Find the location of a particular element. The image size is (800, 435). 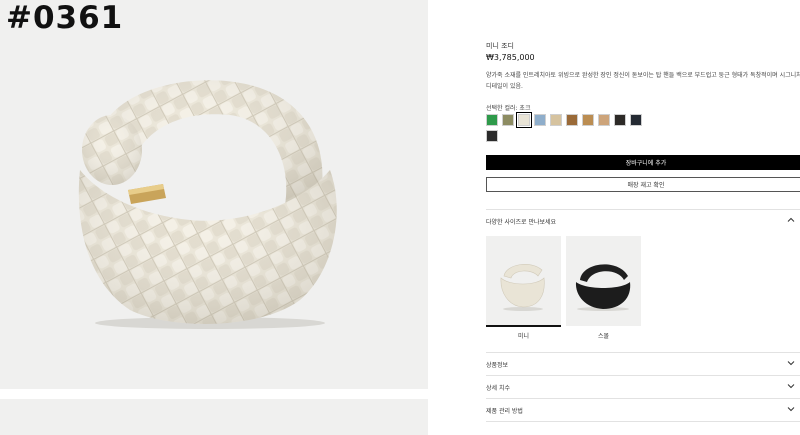

chevron-up-icon is located at coordinates (791, 219).